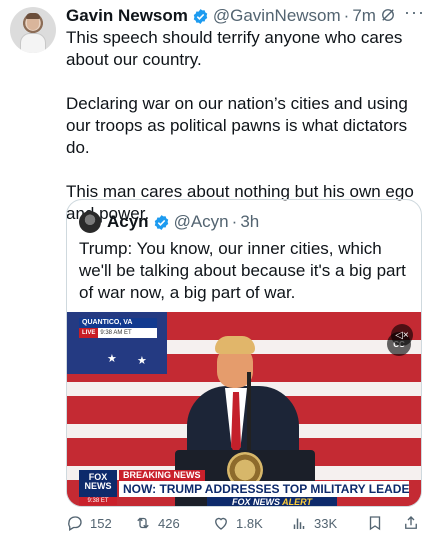  Describe the element at coordinates (249, 222) in the screenshot. I see `quote-time: 3h` at that location.